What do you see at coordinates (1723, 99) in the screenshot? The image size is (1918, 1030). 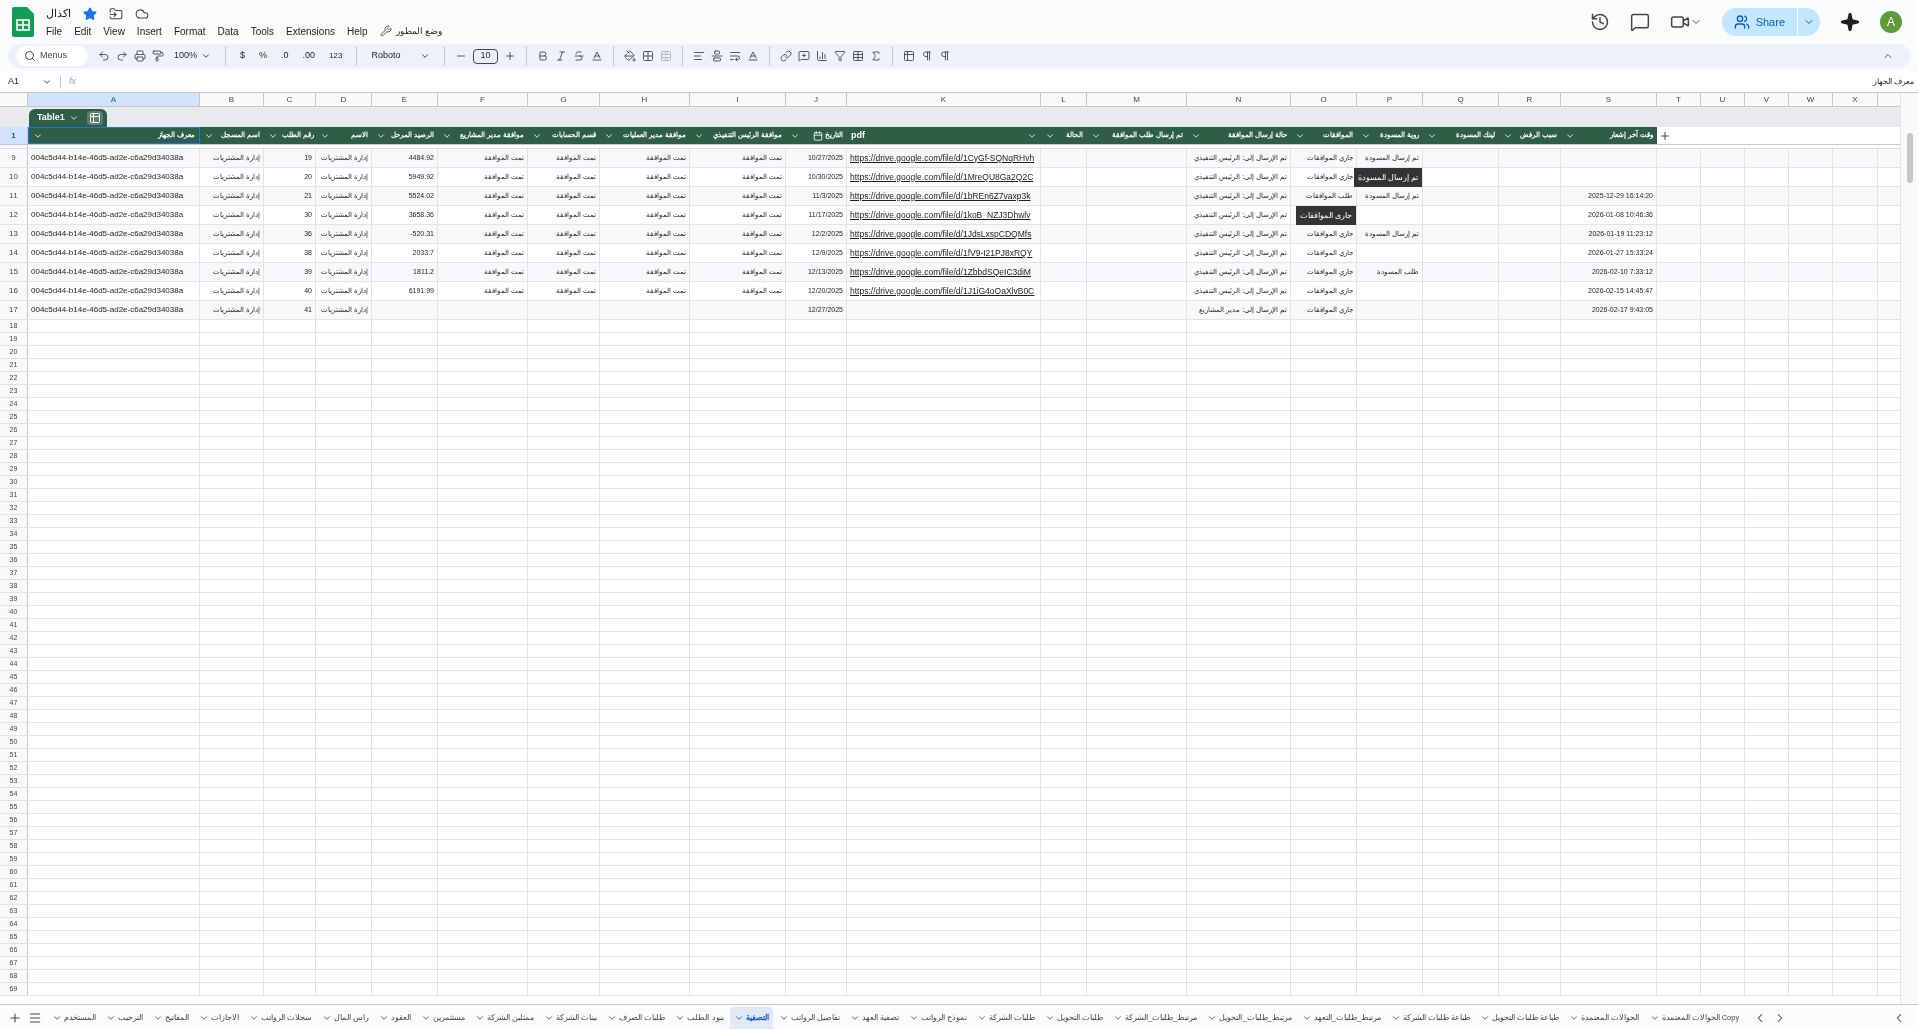 I see `column-header: U` at bounding box center [1723, 99].